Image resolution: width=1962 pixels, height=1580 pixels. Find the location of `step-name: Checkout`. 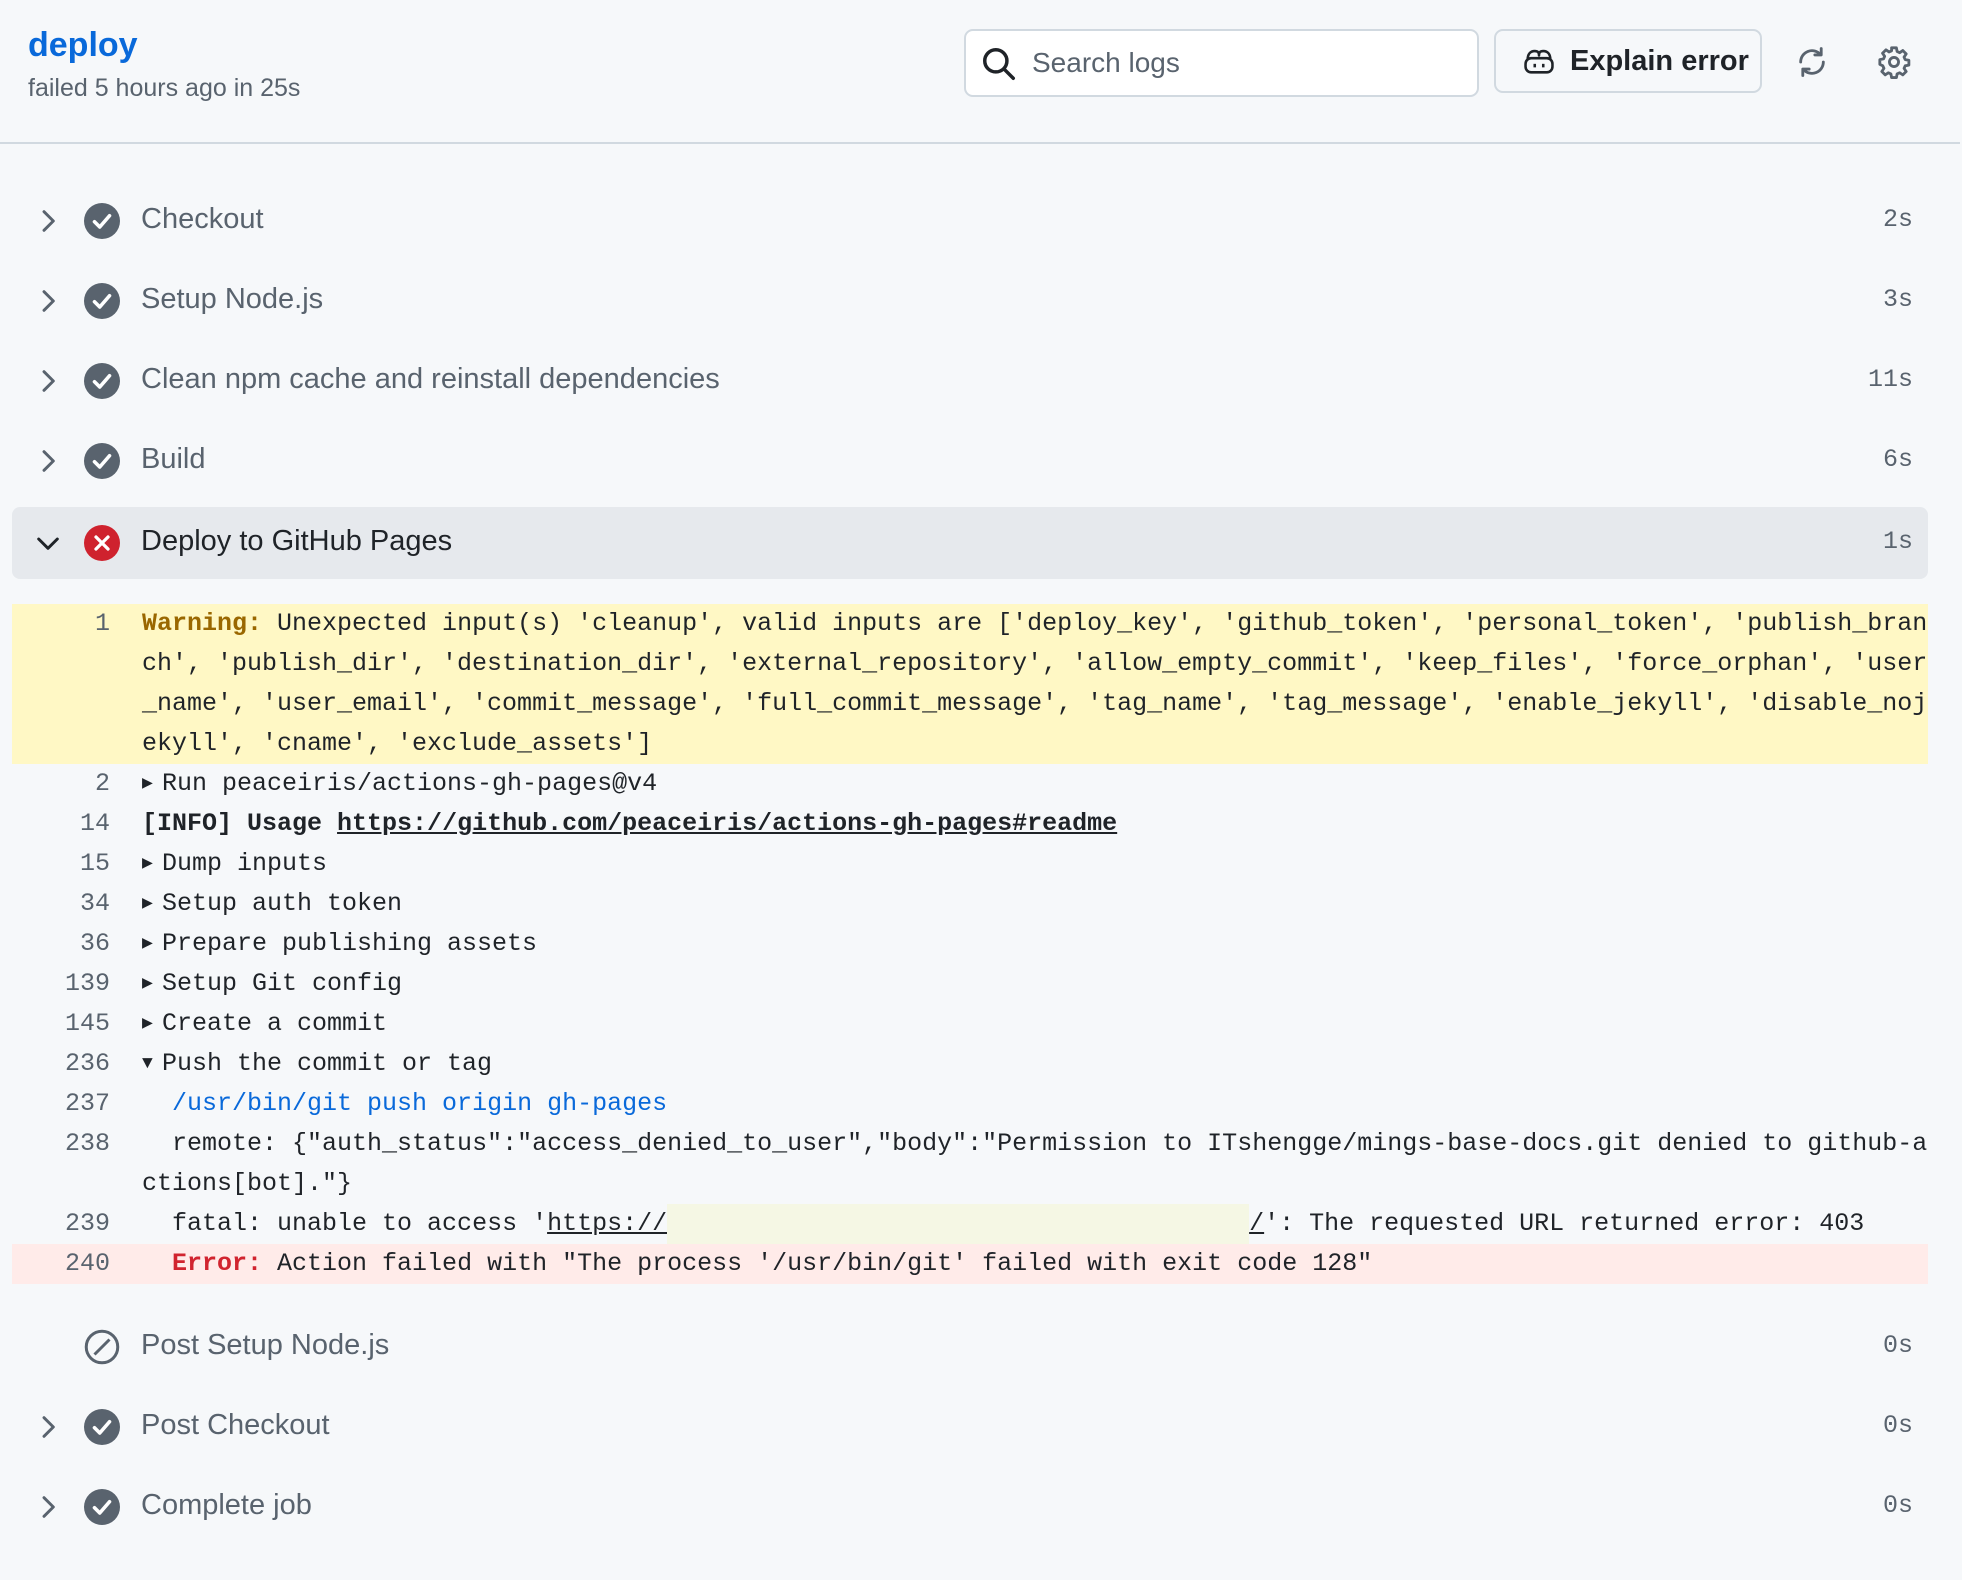

step-name: Checkout is located at coordinates (202, 219).